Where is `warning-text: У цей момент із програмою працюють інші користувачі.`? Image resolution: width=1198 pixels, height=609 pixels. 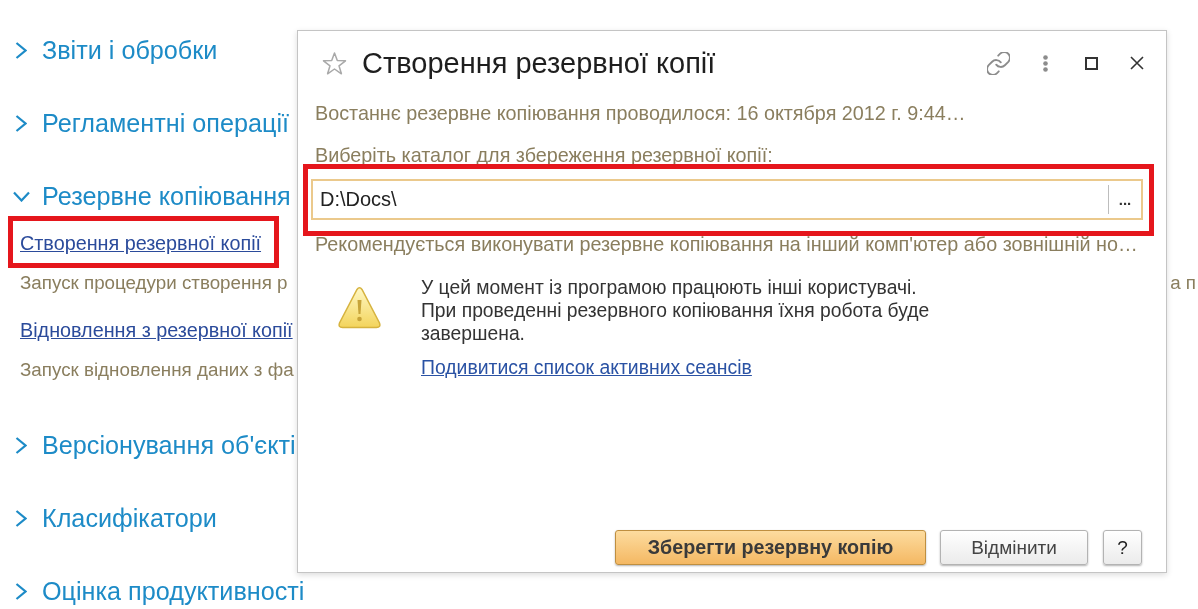 warning-text: У цей момент із програмою працюють інші користувачі. is located at coordinates (669, 287).